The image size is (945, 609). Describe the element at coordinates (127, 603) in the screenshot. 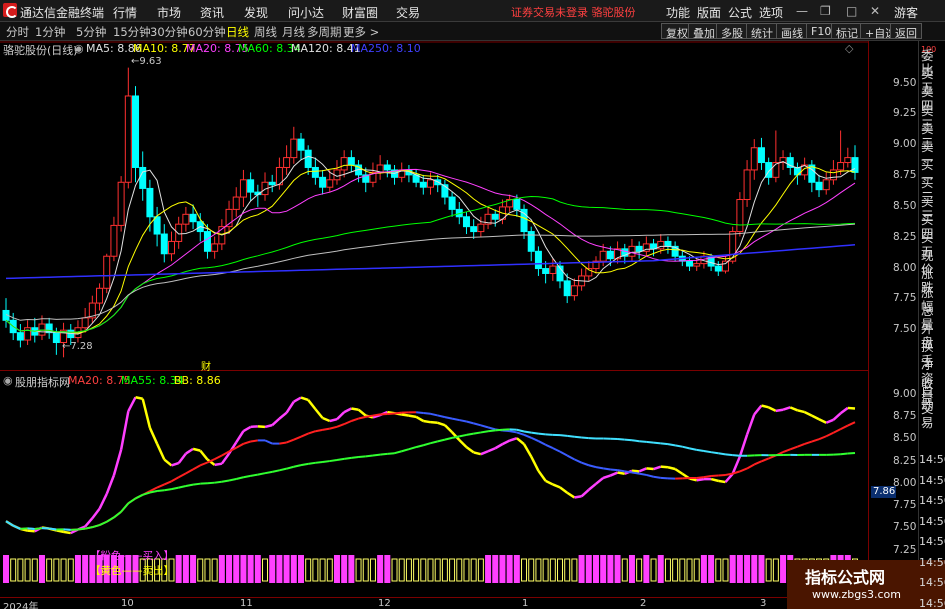

I see `date-tick: 10` at that location.